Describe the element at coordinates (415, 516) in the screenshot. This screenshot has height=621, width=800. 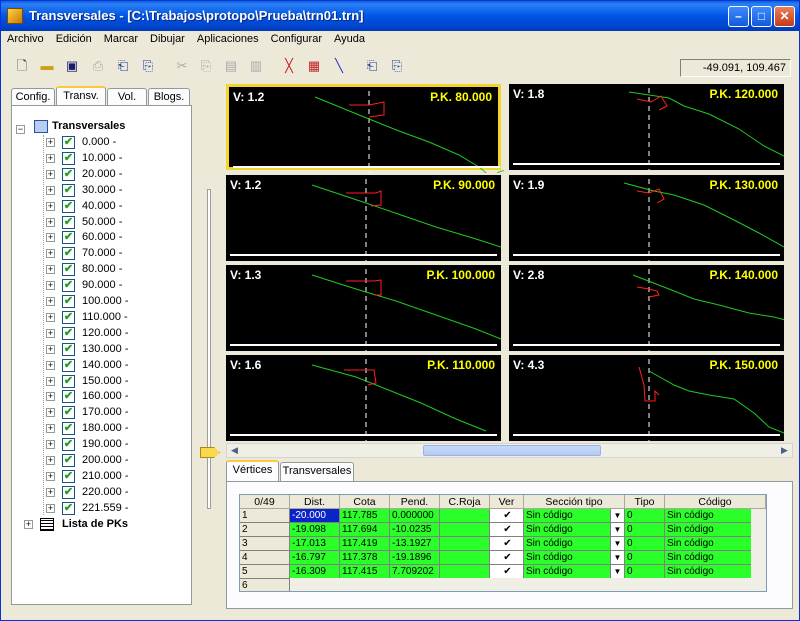
I see `grid-cell-pend: 0.000000` at that location.